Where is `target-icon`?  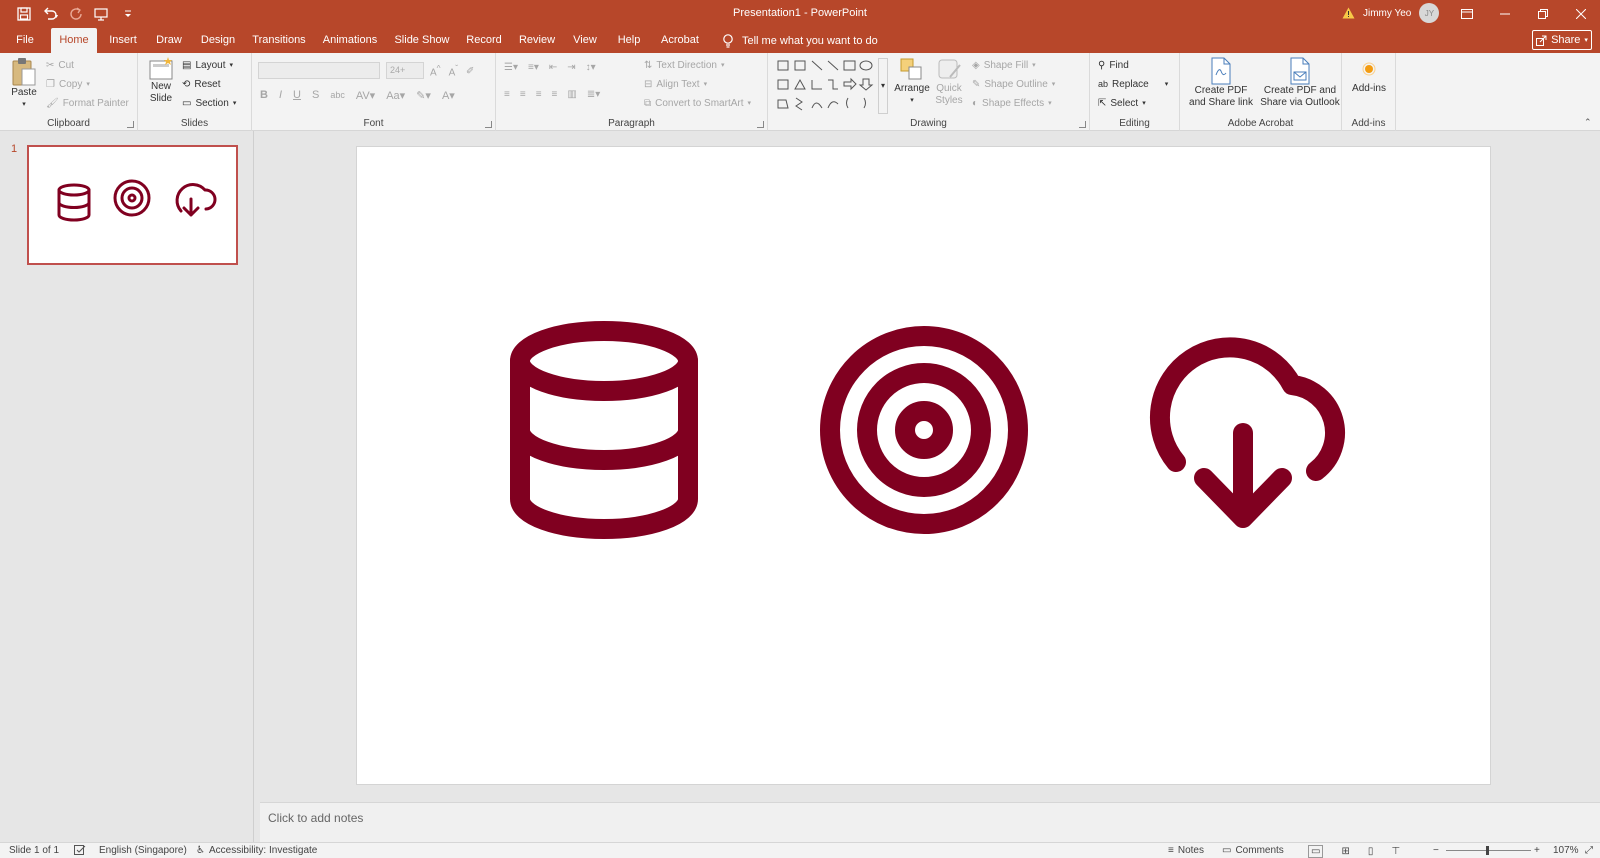
target-icon is located at coordinates (924, 430).